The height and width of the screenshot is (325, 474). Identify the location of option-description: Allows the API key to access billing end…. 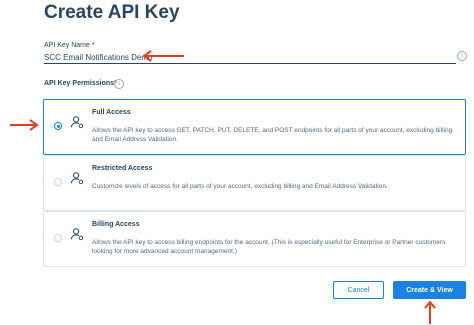
(269, 247).